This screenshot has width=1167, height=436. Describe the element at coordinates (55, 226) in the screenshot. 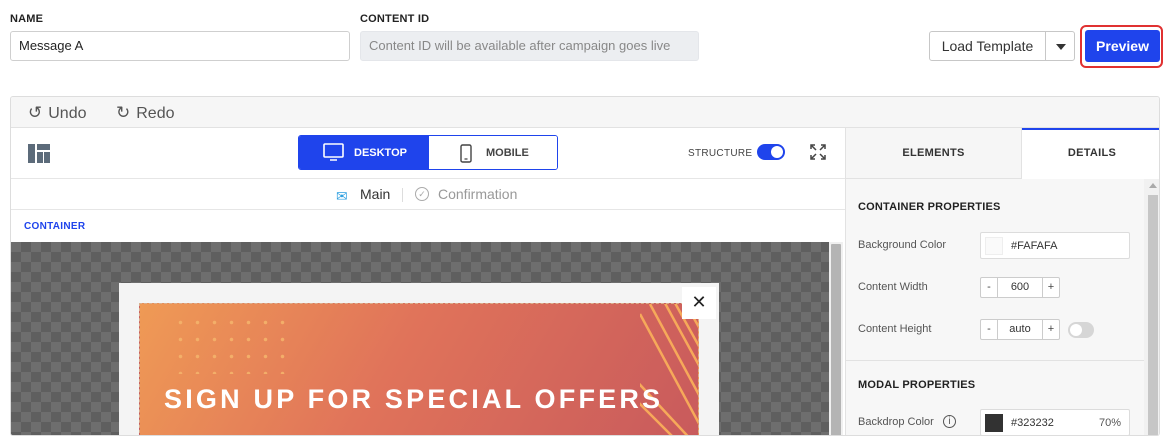

I see `selection-label: CONTAINER` at that location.